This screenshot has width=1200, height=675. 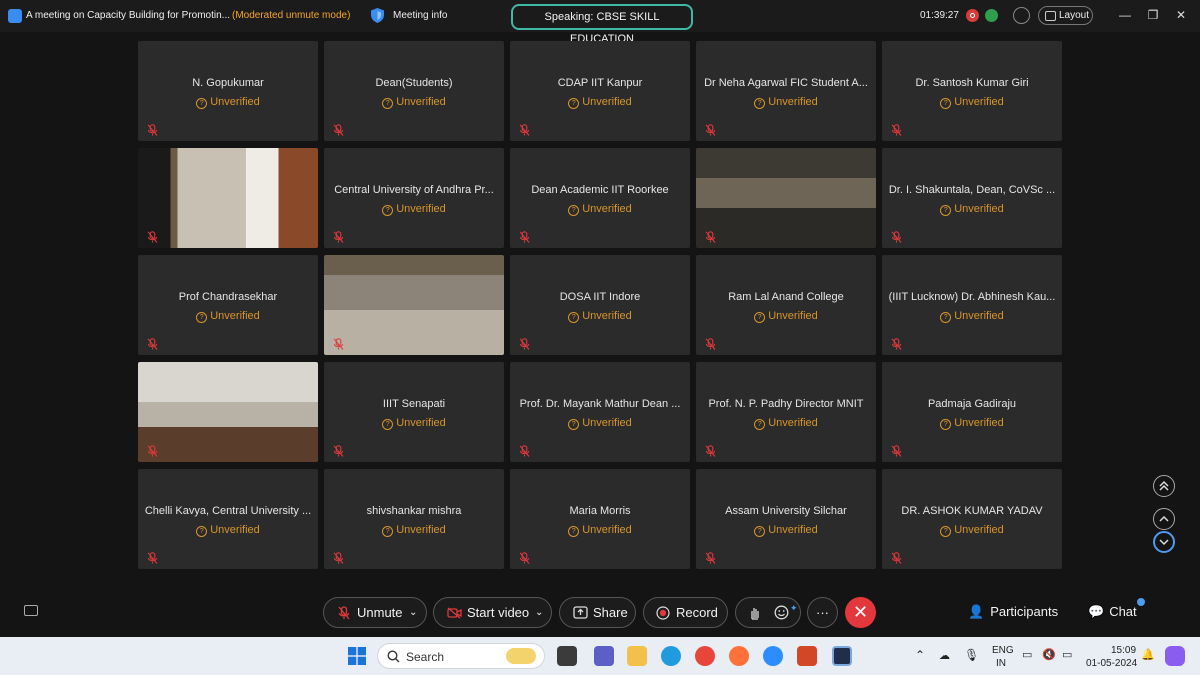 I want to click on meeting-info-button: Meeting info, so click(x=420, y=15).